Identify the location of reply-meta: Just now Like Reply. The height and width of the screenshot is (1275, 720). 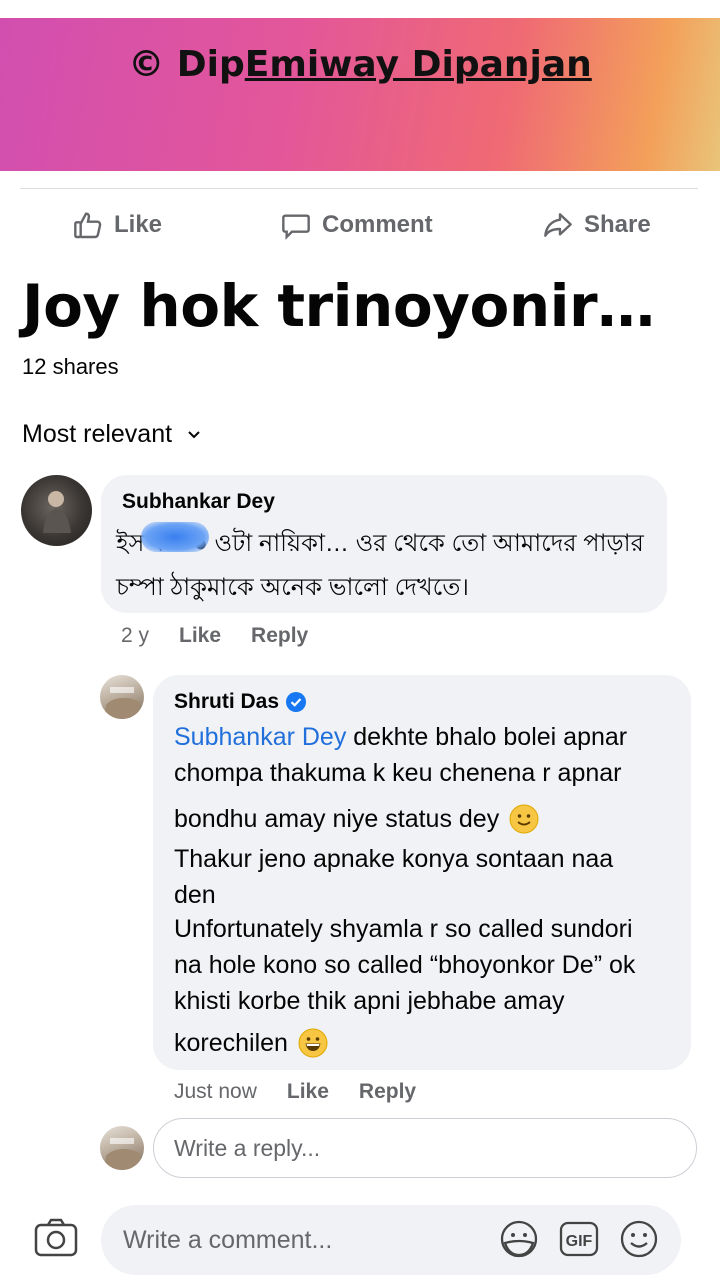
(295, 1092).